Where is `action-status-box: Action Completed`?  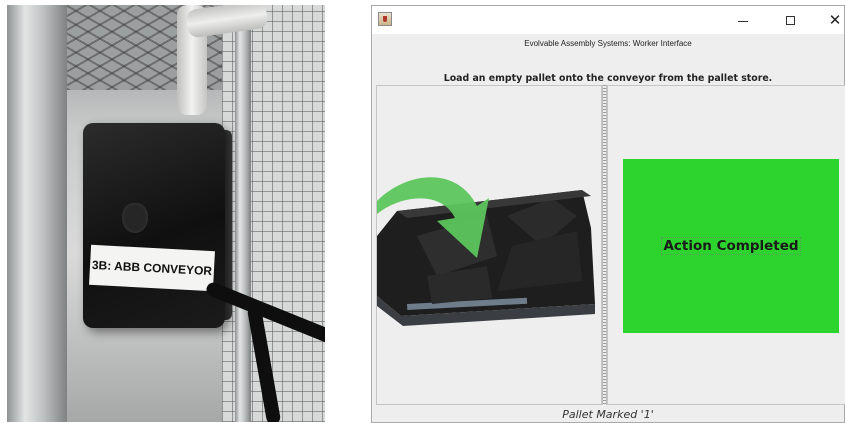
action-status-box: Action Completed is located at coordinates (731, 246).